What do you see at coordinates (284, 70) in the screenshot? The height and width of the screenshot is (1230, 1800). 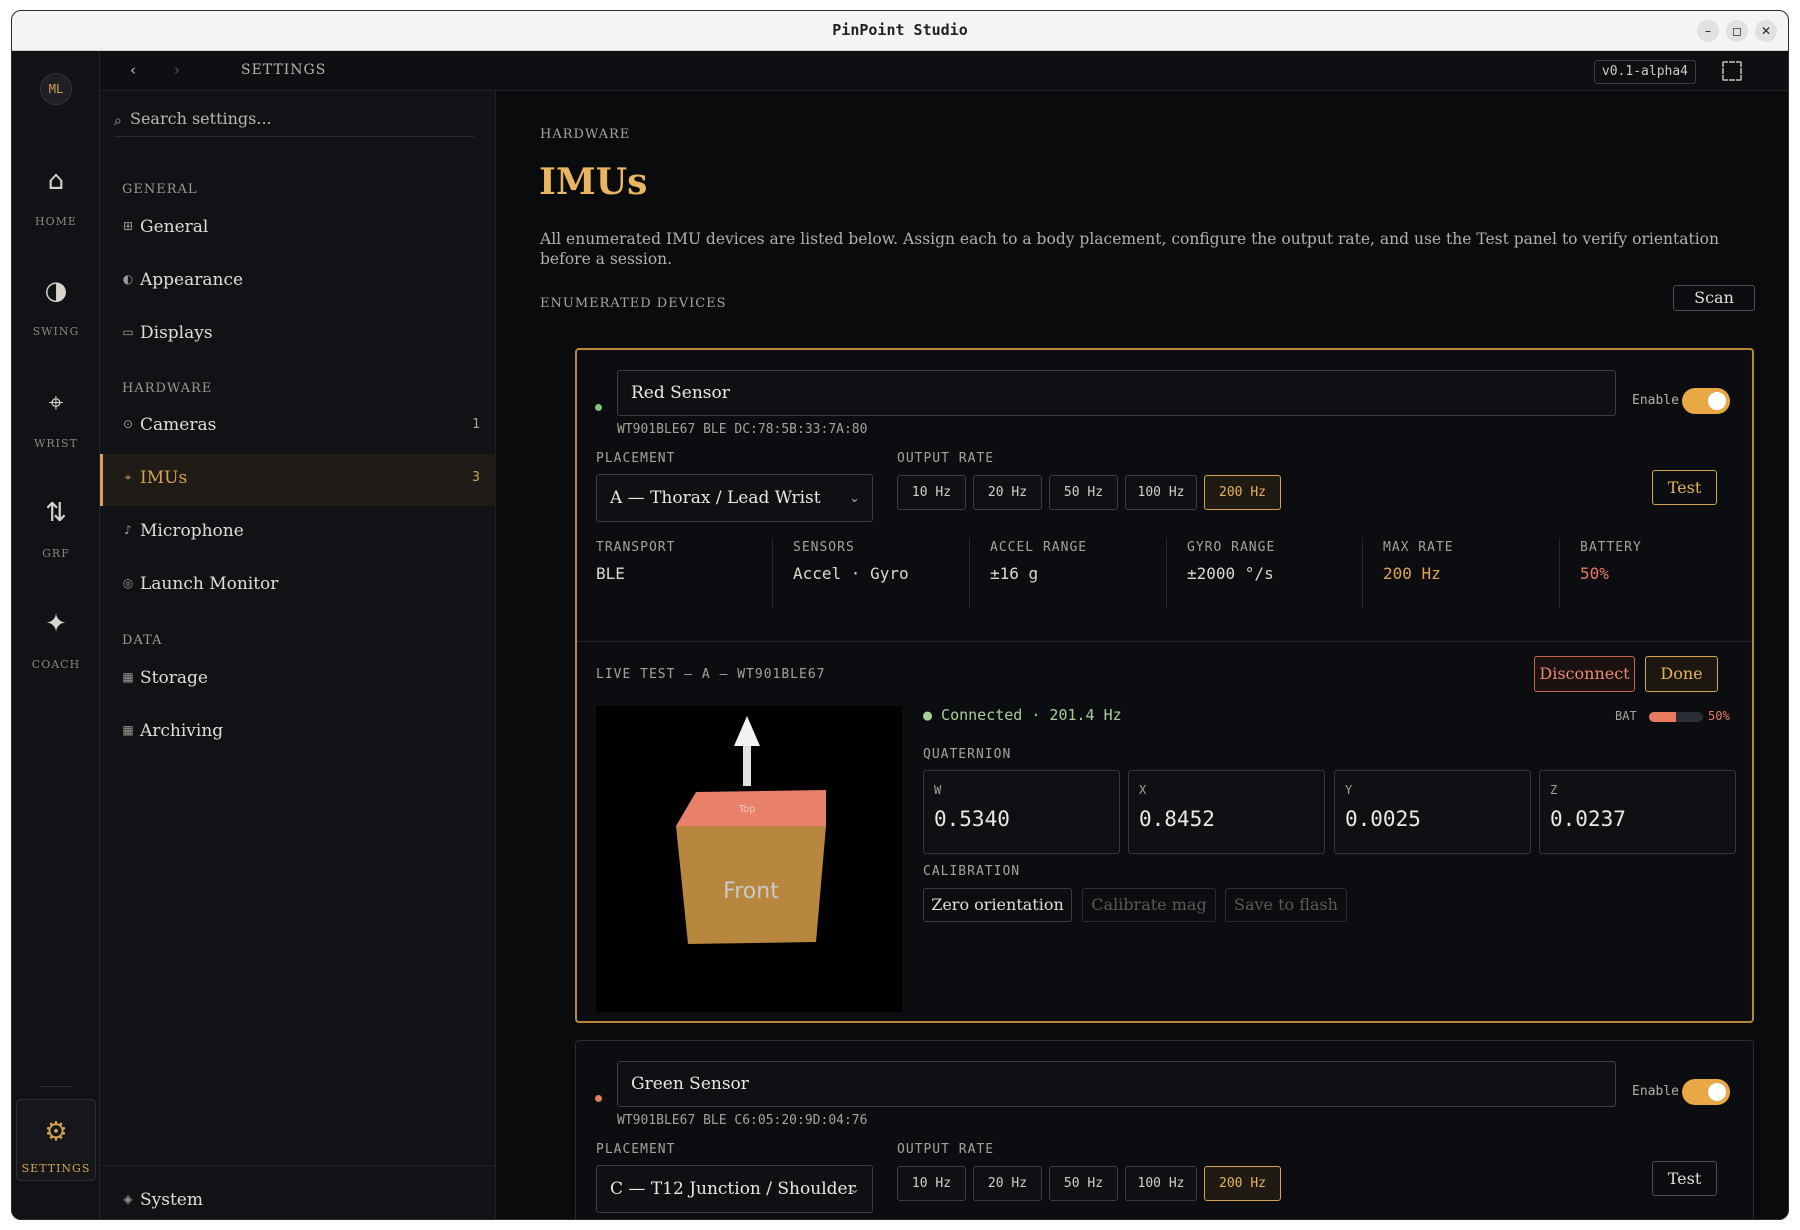 I see `breadcrumb: SETTINGS` at bounding box center [284, 70].